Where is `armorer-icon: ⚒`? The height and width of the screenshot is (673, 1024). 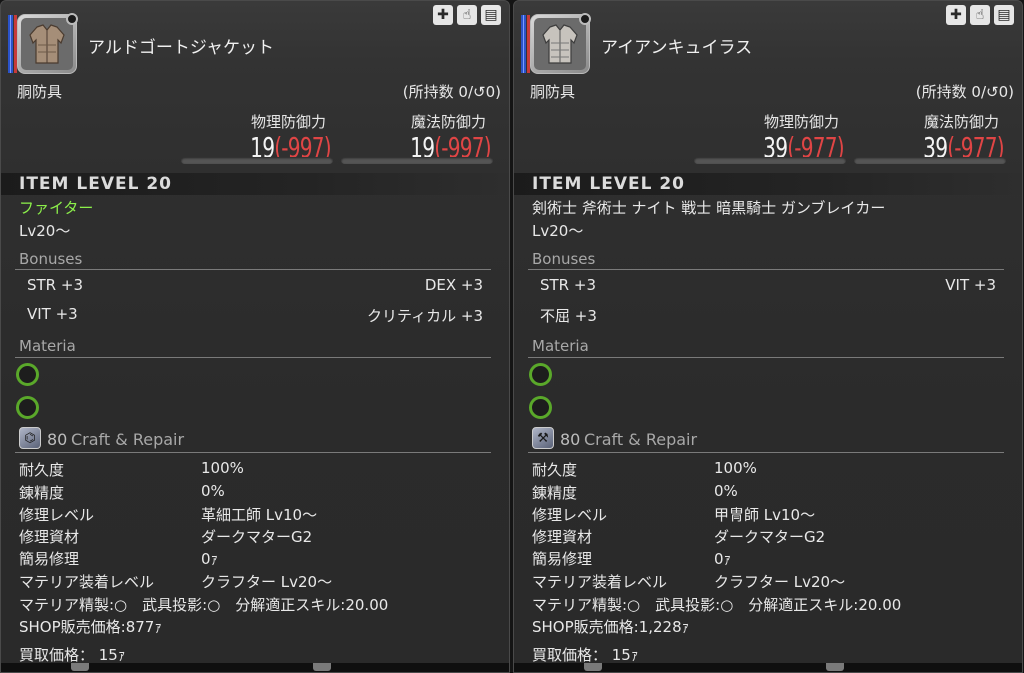
armorer-icon: ⚒ is located at coordinates (543, 438).